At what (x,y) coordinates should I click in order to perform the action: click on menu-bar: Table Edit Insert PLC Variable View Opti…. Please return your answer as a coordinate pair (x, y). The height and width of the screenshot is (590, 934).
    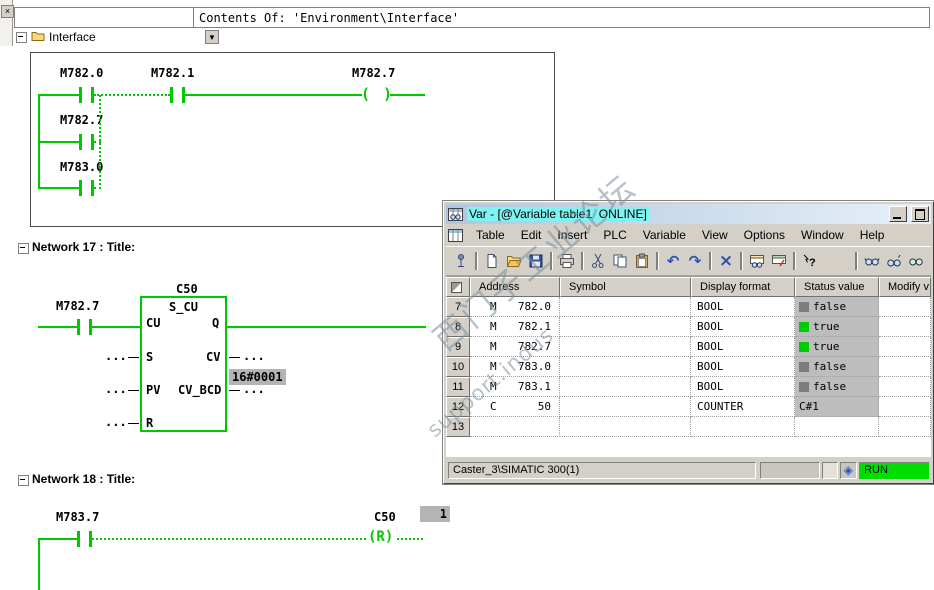
    Looking at the image, I should click on (688, 235).